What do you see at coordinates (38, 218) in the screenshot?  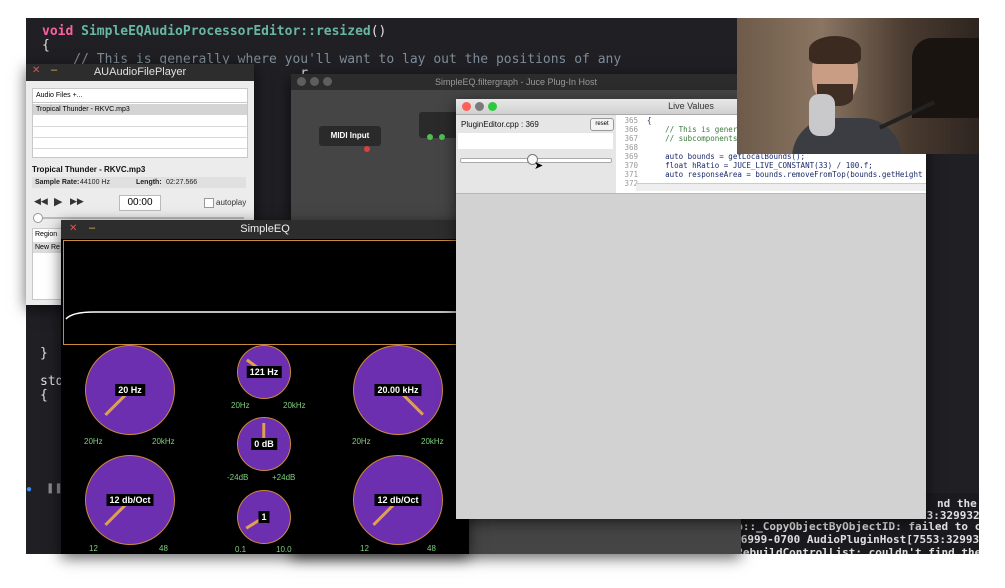 I see `position-slider-thumb` at bounding box center [38, 218].